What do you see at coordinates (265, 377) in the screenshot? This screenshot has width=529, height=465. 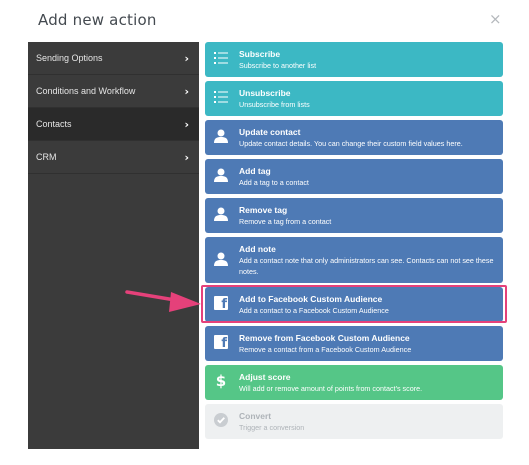 I see `action-title: Adjust score` at bounding box center [265, 377].